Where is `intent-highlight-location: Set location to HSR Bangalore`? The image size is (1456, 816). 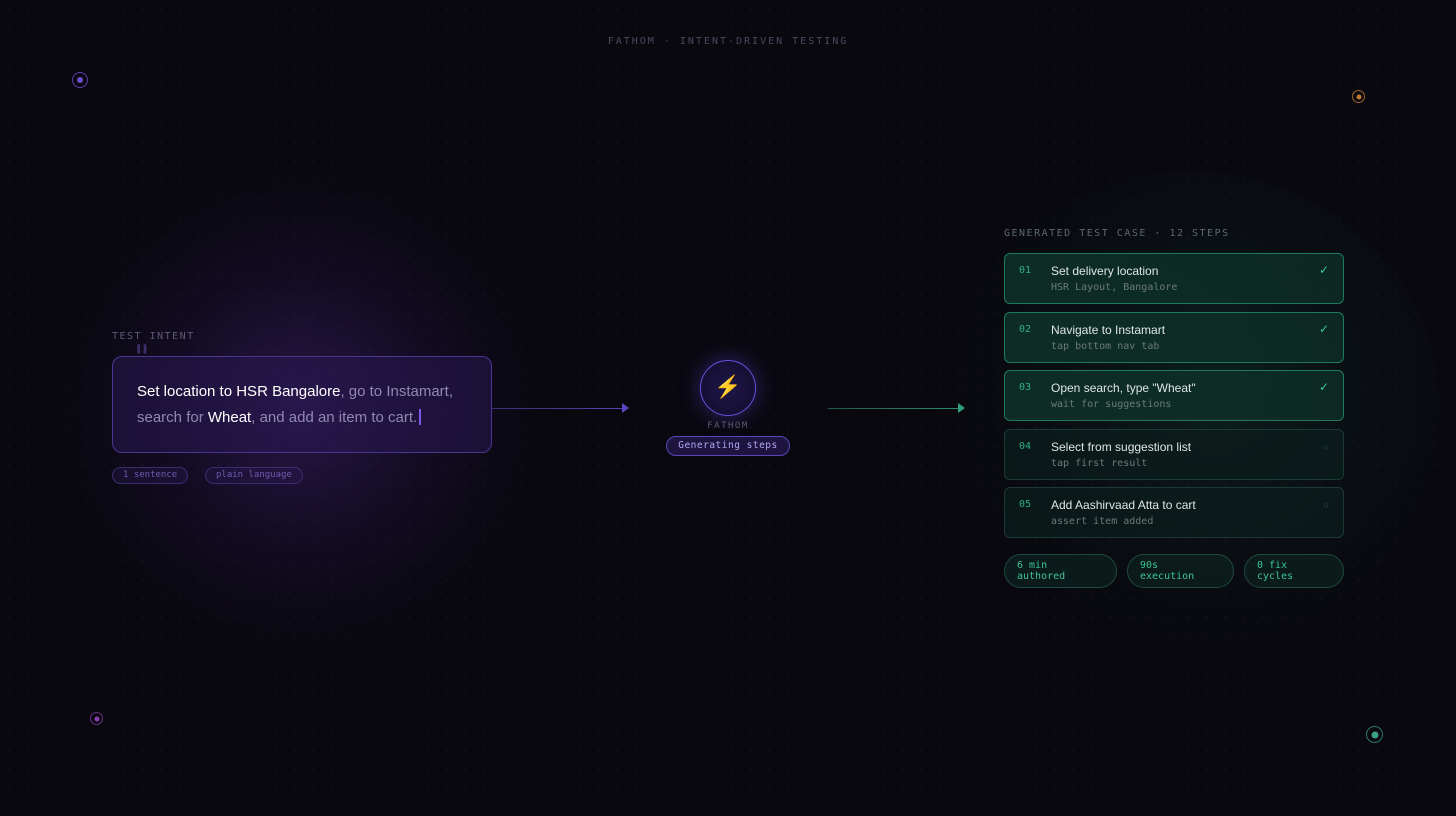 intent-highlight-location: Set location to HSR Bangalore is located at coordinates (239, 391).